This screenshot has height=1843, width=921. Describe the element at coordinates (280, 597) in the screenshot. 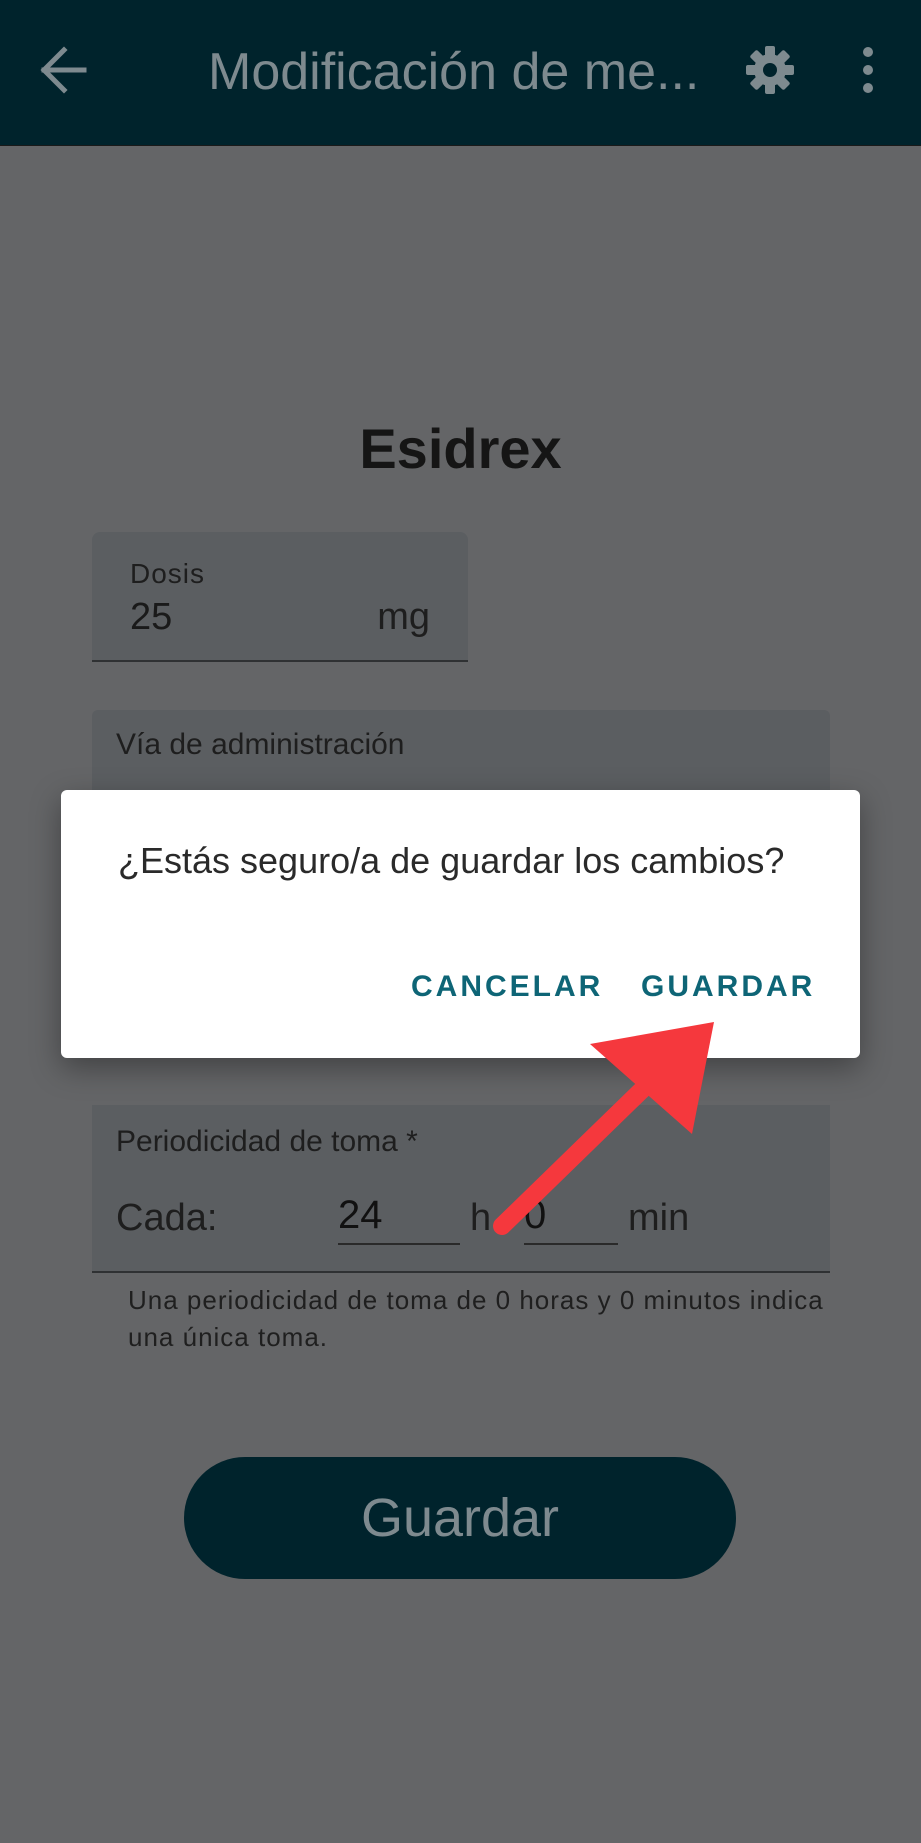

I see `dose-field: Dosis 25 mg` at that location.